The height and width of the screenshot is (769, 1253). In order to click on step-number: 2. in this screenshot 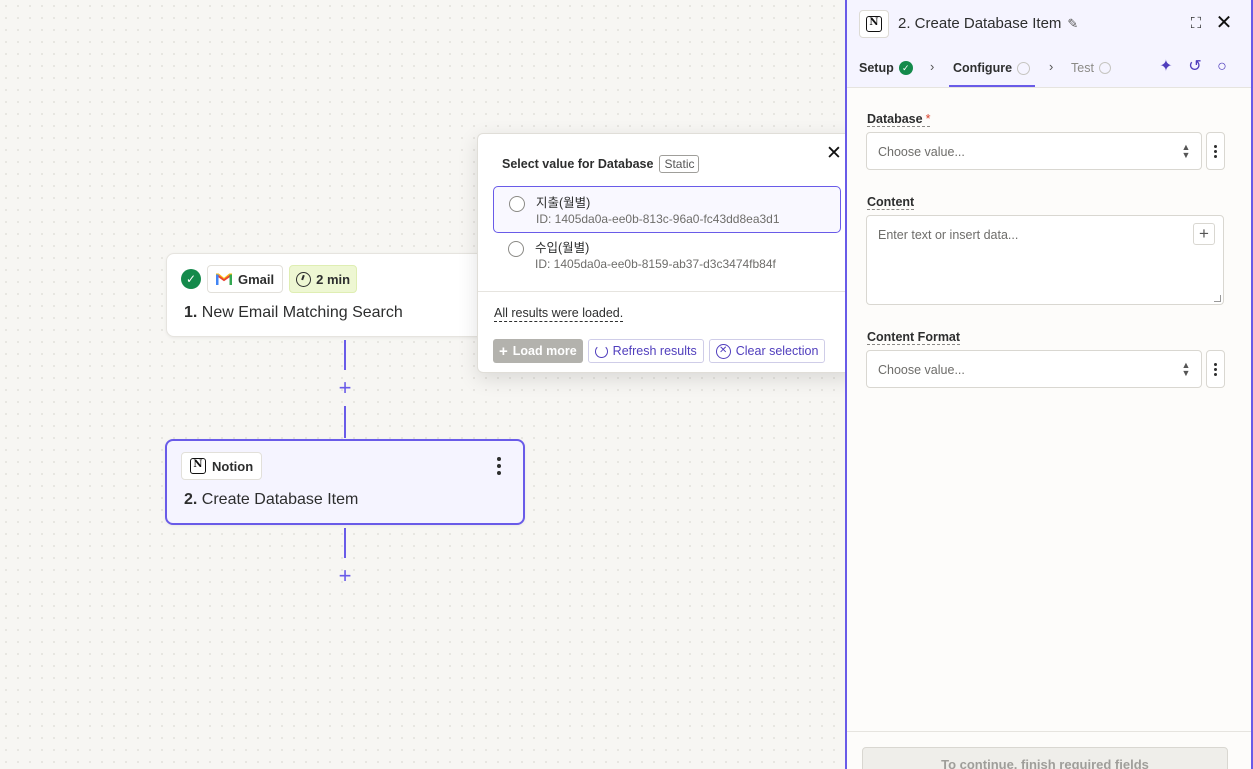, I will do `click(191, 499)`.